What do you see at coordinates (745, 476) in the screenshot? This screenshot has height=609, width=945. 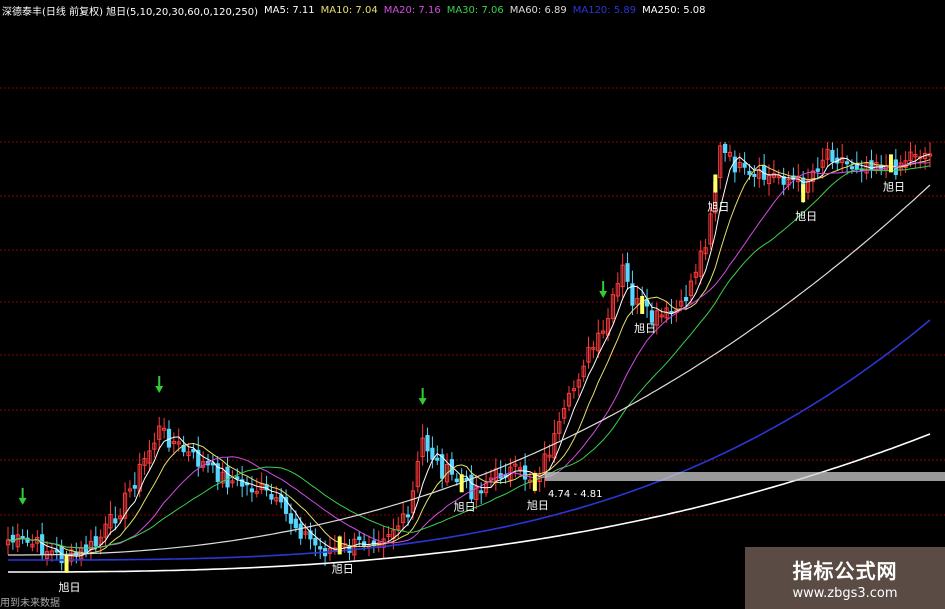 I see `support-band` at bounding box center [745, 476].